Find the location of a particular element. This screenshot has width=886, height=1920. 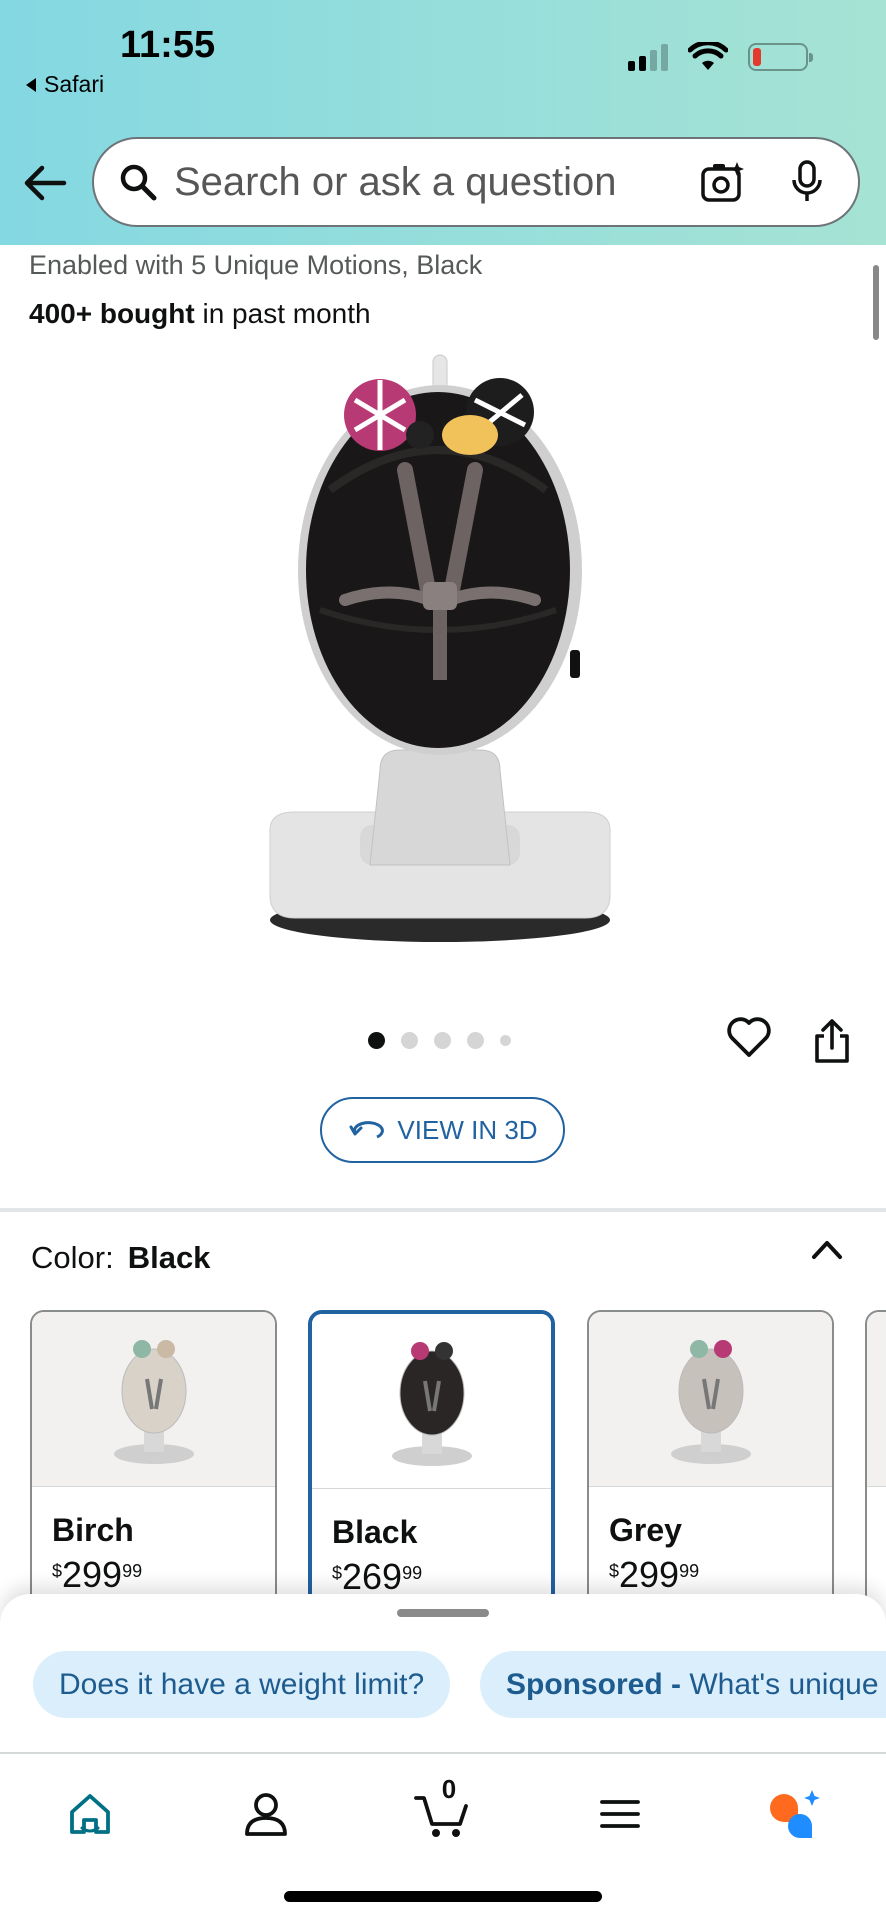

color-option-birch: Birch $299 99 is located at coordinates (153, 1455).